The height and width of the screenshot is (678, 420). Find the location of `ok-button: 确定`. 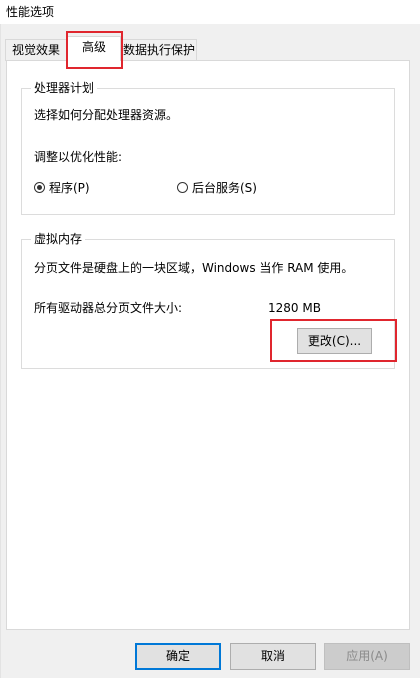

ok-button: 确定 is located at coordinates (178, 656).